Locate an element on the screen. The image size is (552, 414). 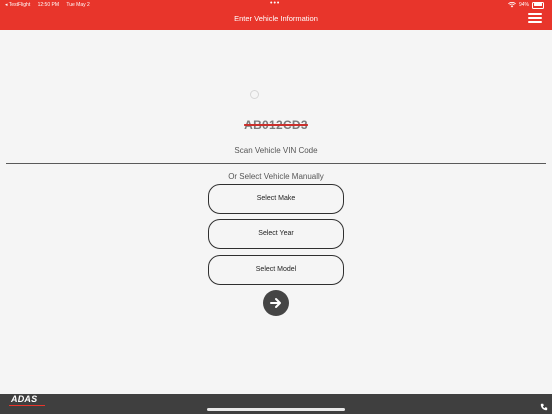
manual-select-label: Or Select Vehicle Manually is located at coordinates (276, 176).